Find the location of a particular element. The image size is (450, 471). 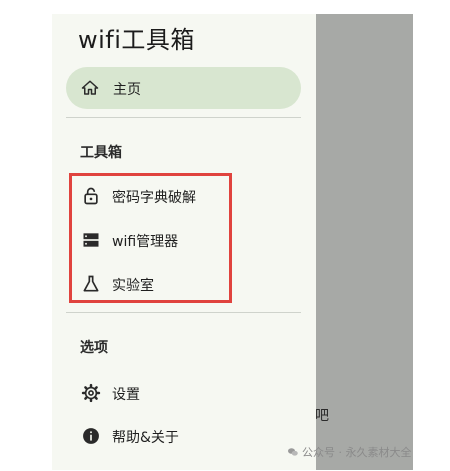

nav-item-label: 设置 is located at coordinates (126, 395).